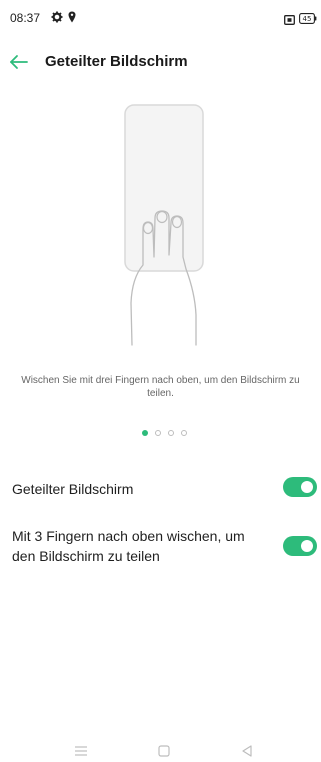  I want to click on three-finger-swipe-toggle, so click(300, 546).